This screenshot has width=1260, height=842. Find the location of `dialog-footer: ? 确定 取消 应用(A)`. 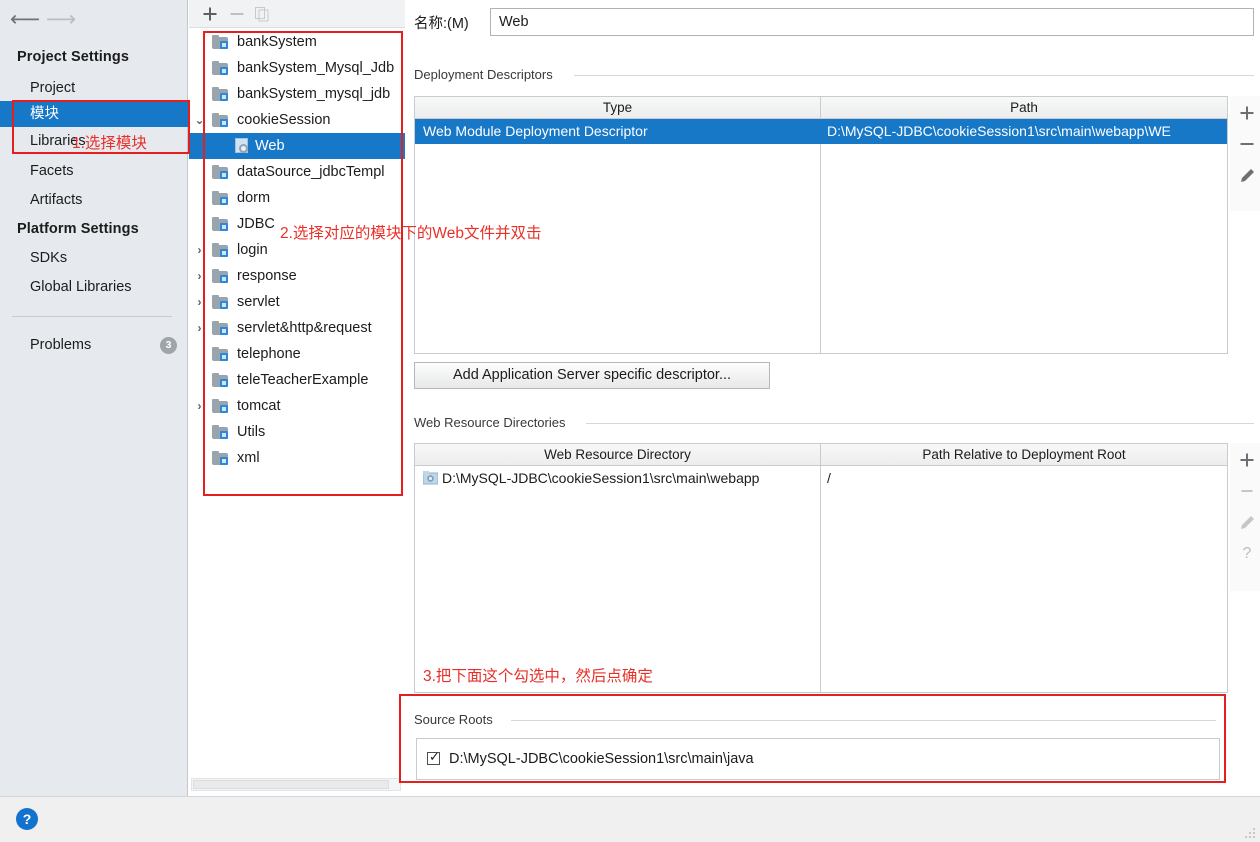

dialog-footer: ? 确定 取消 应用(A) is located at coordinates (630, 819).